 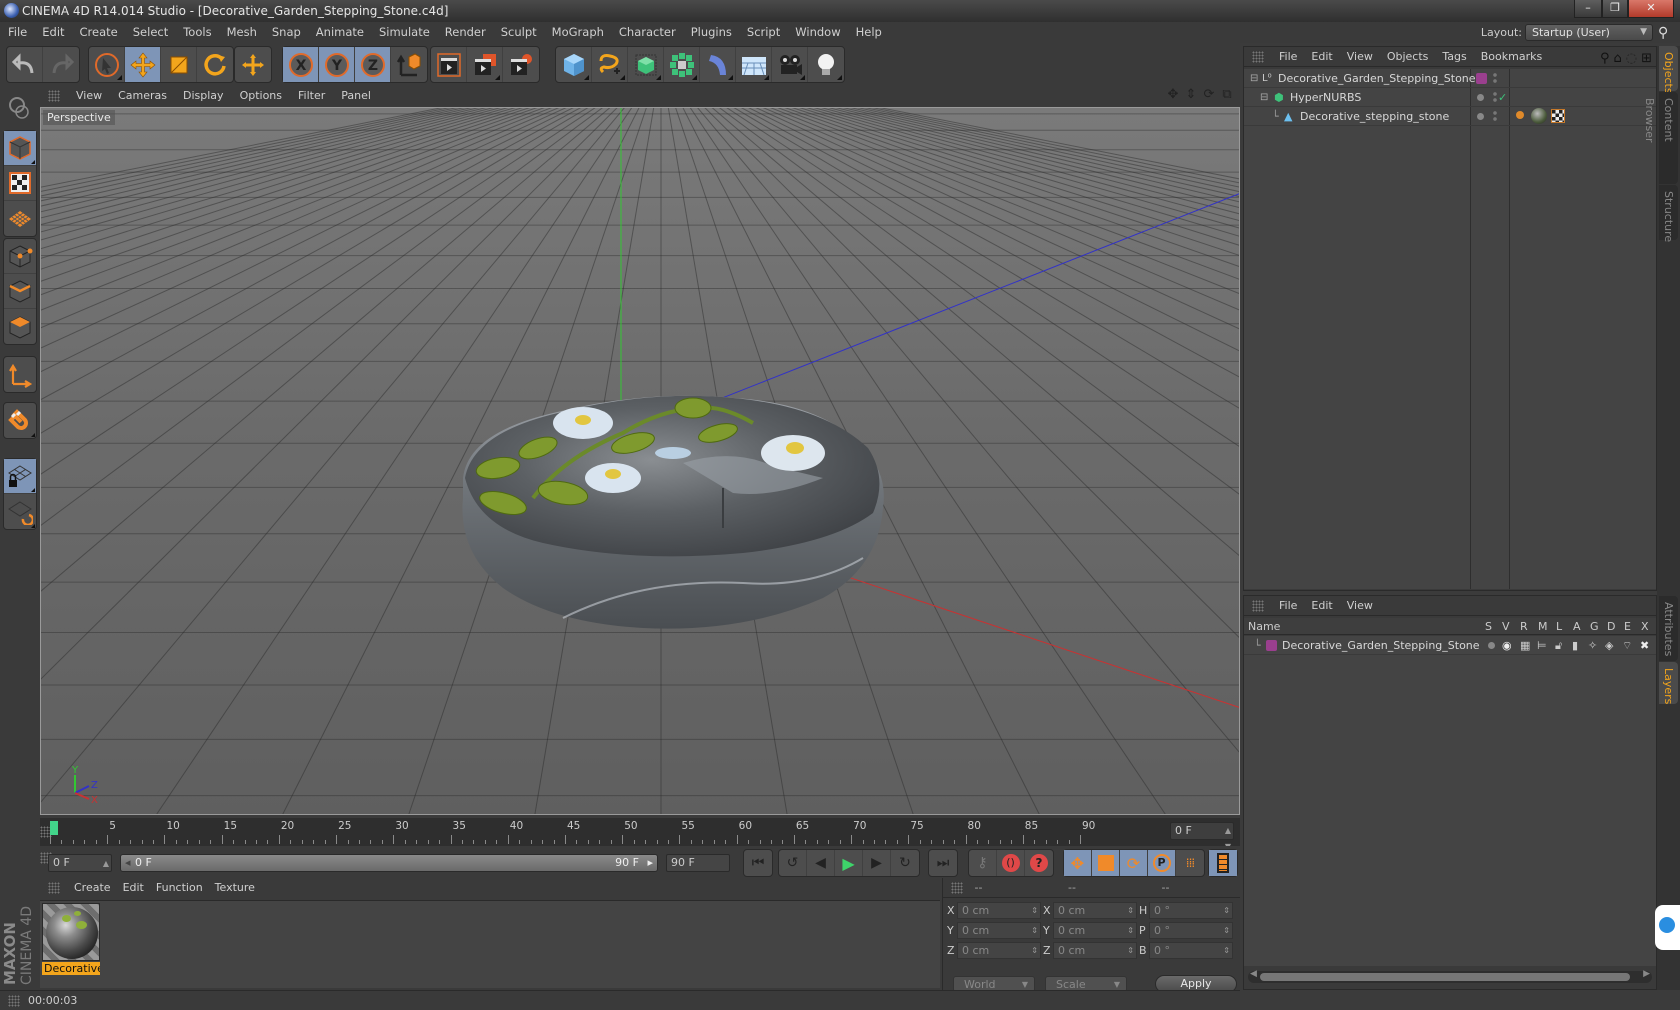 What do you see at coordinates (1095, 930) in the screenshot?
I see `size-y-field: 0 cm ⇕` at bounding box center [1095, 930].